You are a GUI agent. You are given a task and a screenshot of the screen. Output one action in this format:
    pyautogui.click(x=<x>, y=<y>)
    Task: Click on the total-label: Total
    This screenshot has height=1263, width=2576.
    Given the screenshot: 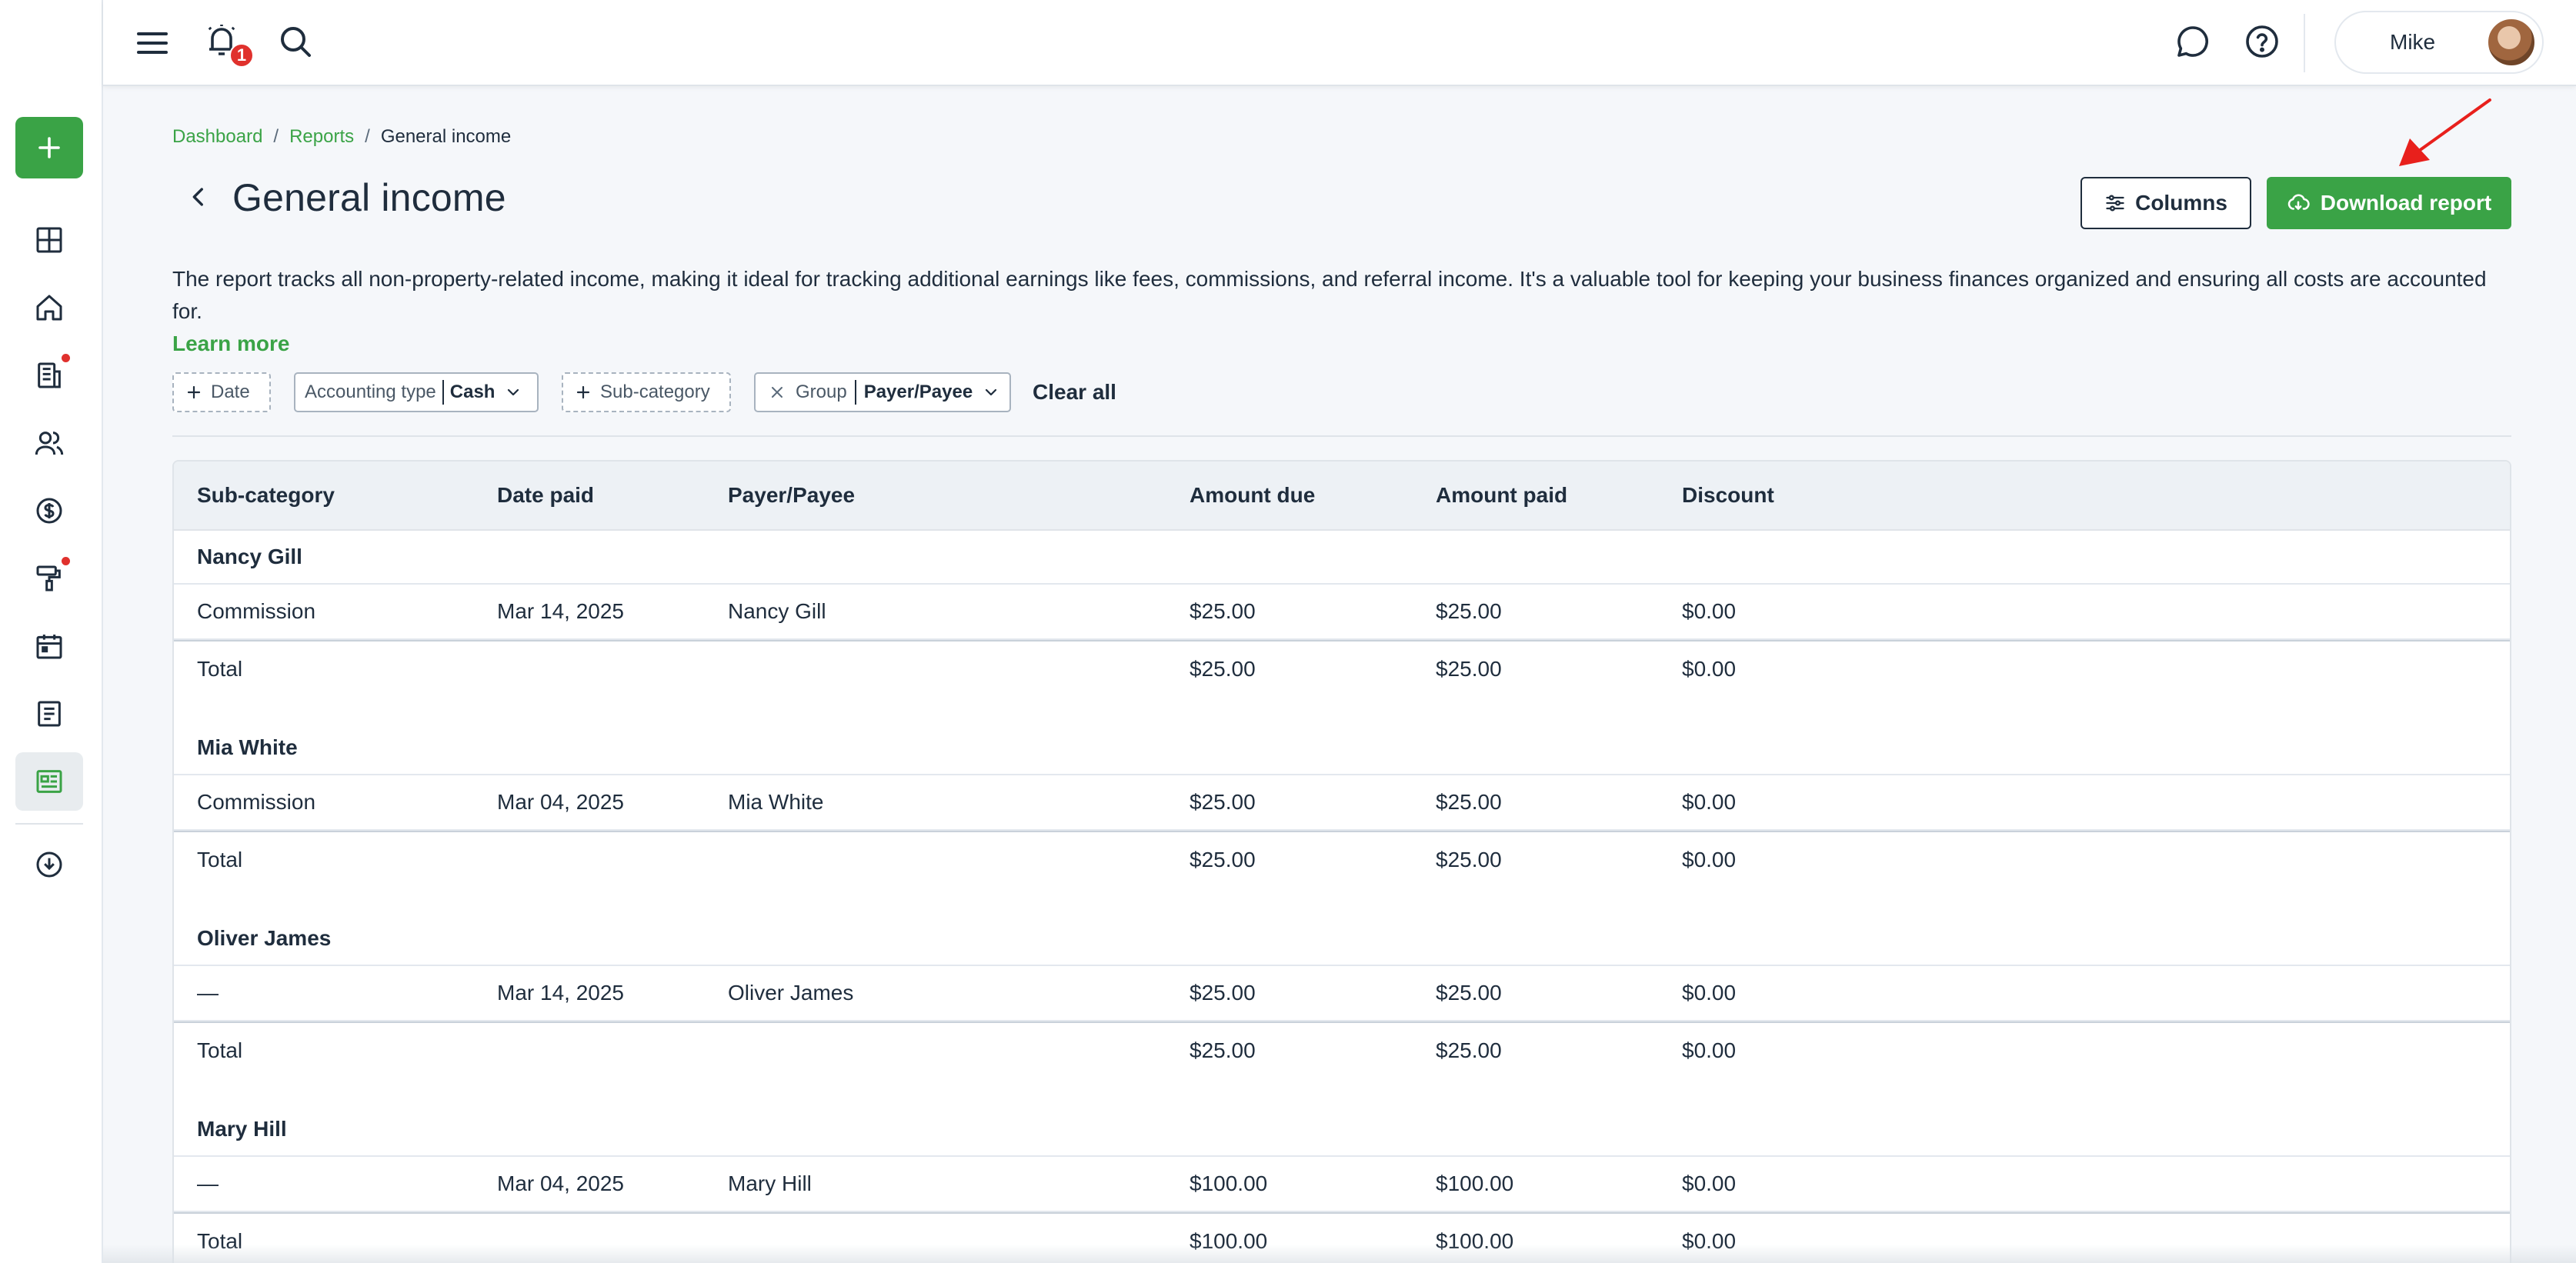 What is the action you would take?
    pyautogui.click(x=220, y=859)
    